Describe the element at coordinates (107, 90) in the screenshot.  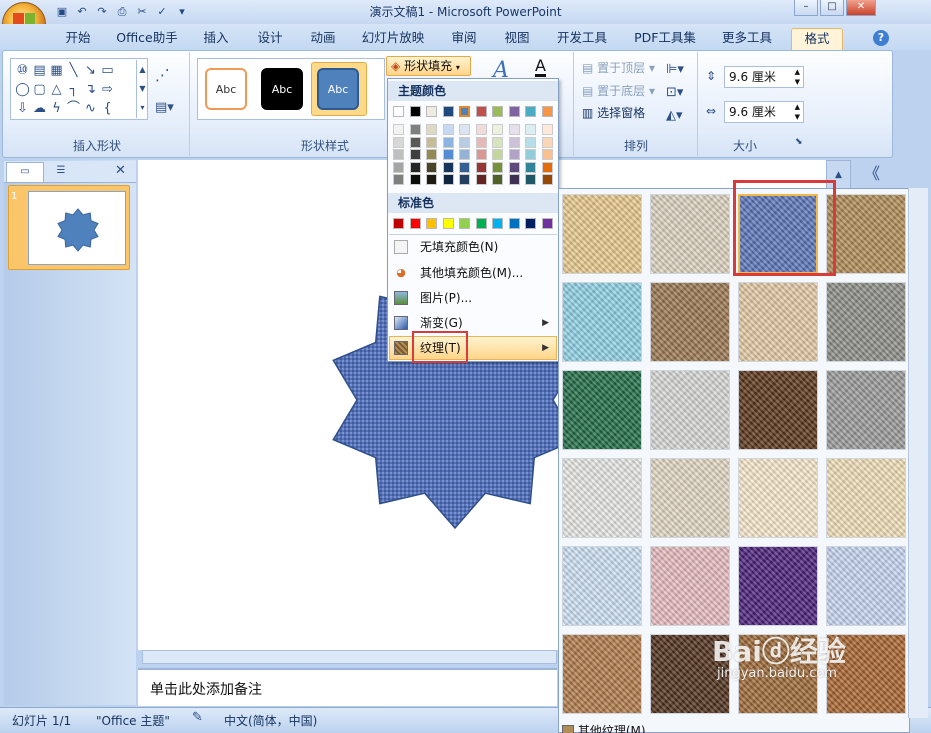
I see `right-arrow-shape-icon: ⇨` at that location.